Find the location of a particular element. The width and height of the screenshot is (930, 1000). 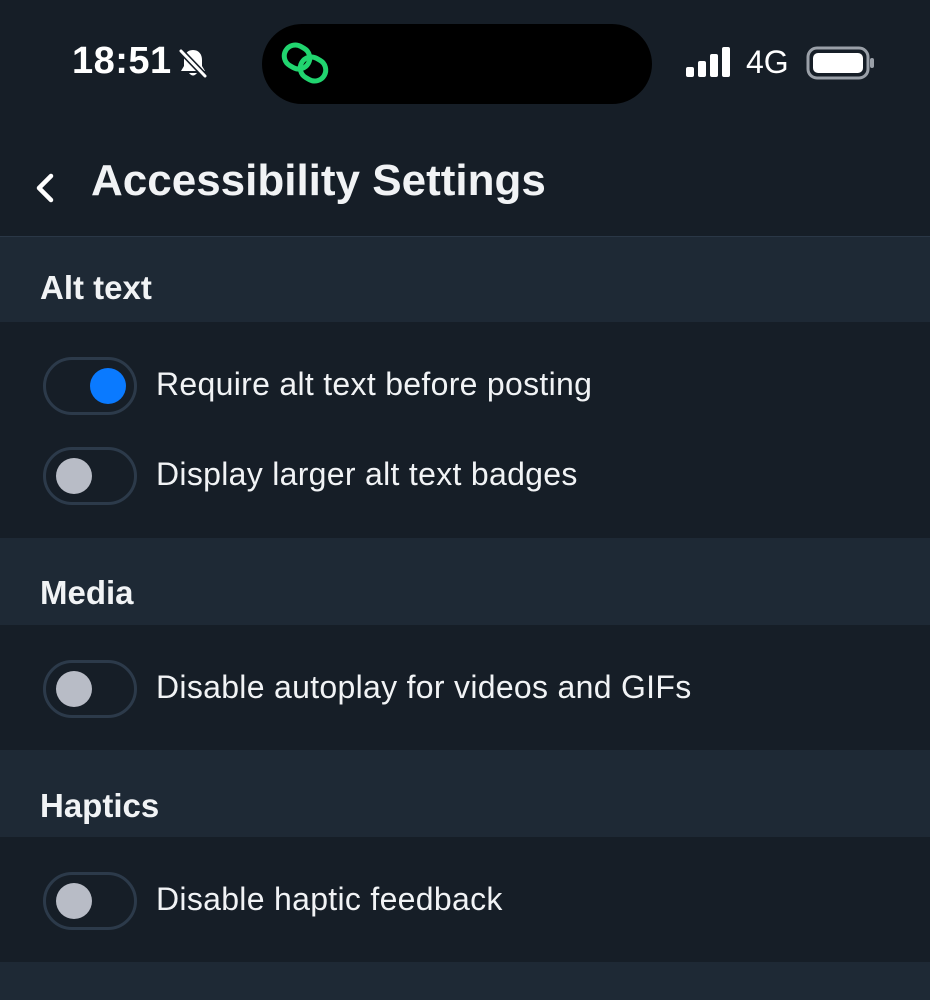

battery-icon is located at coordinates (841, 63).